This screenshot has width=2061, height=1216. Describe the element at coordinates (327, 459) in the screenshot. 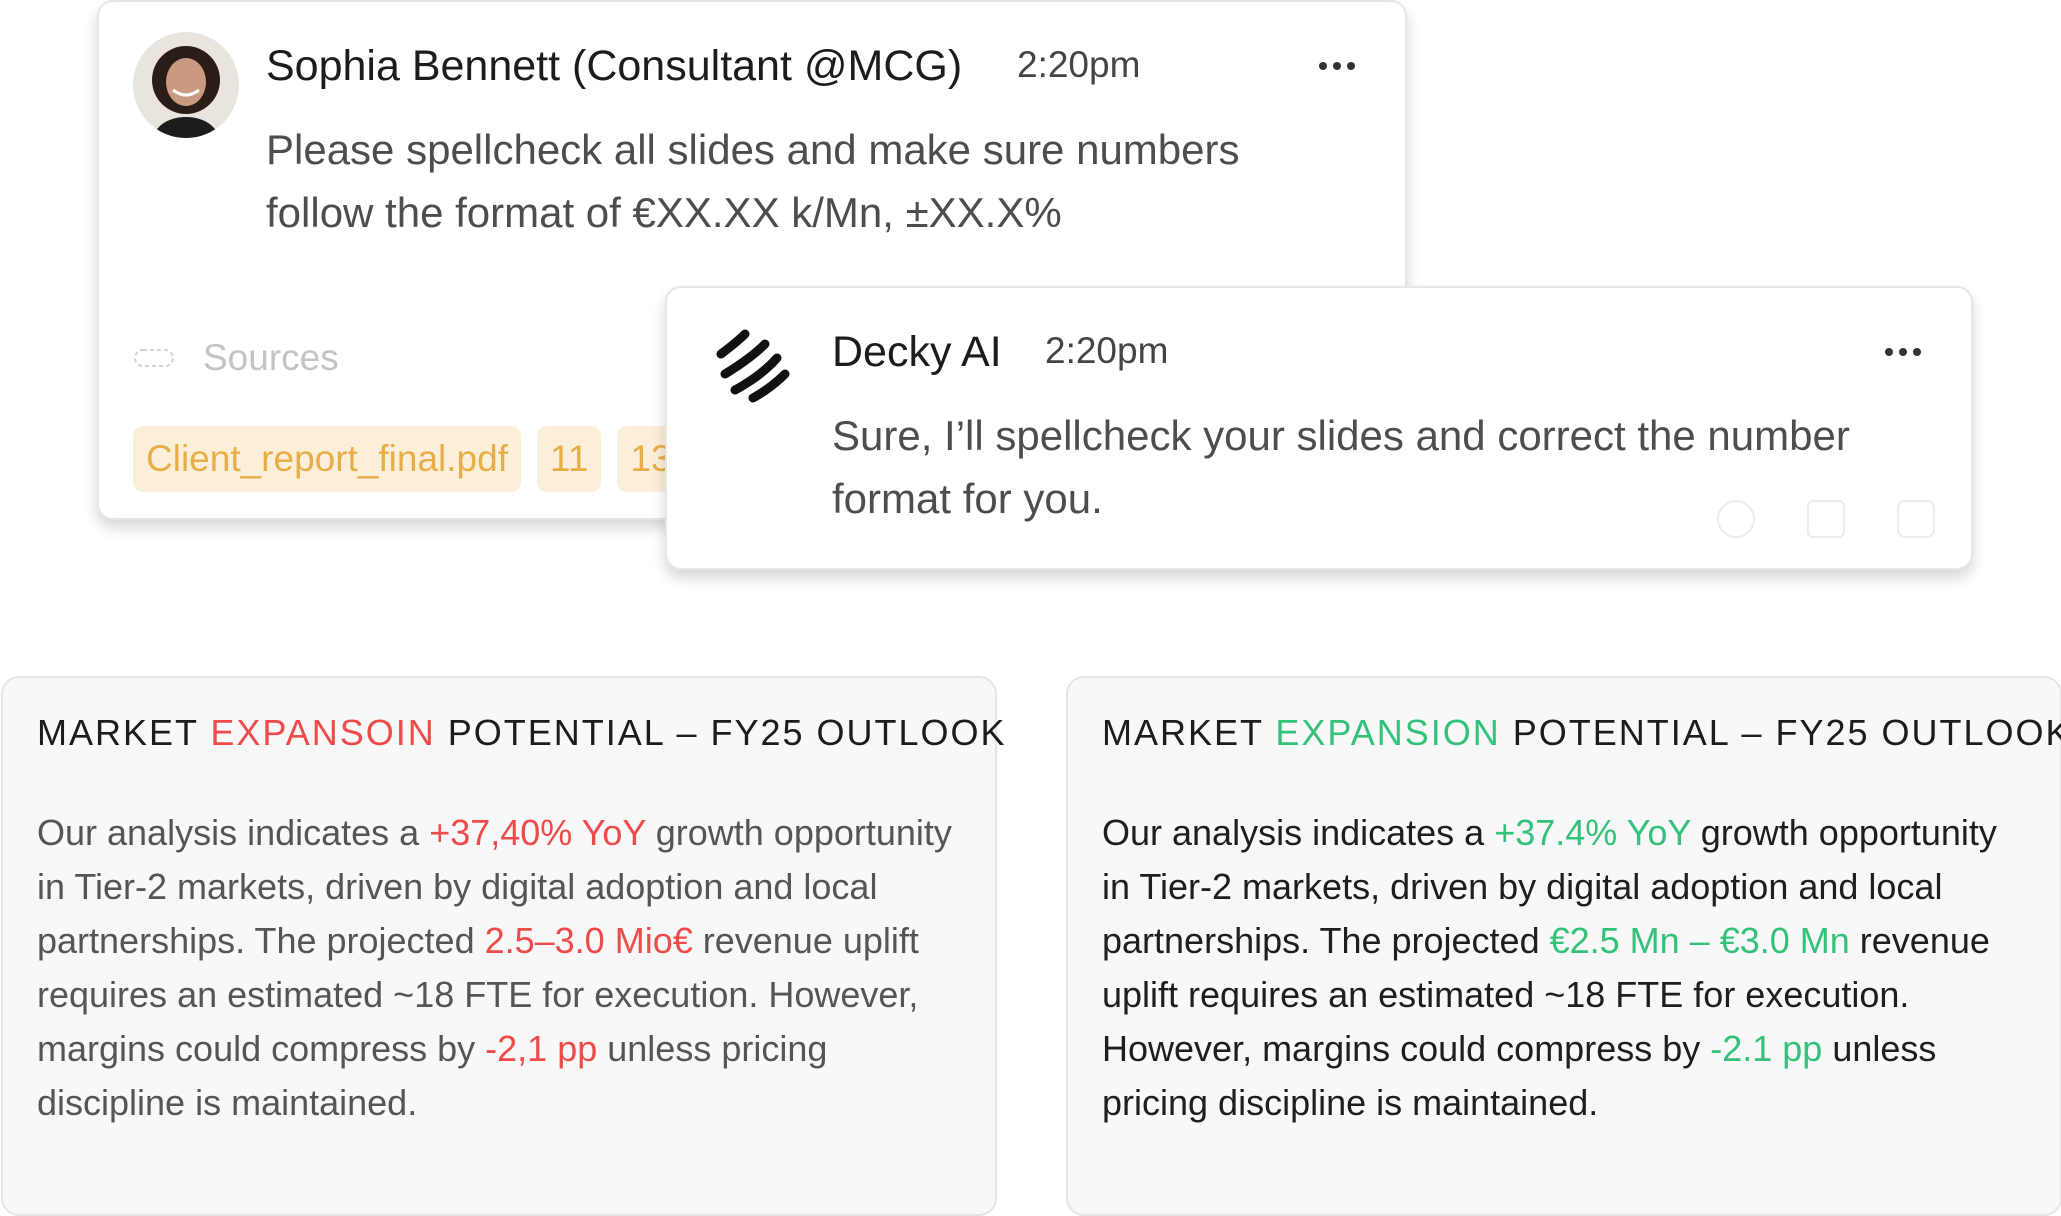

I see `source-chip-file: Client_report_final.pdf` at that location.